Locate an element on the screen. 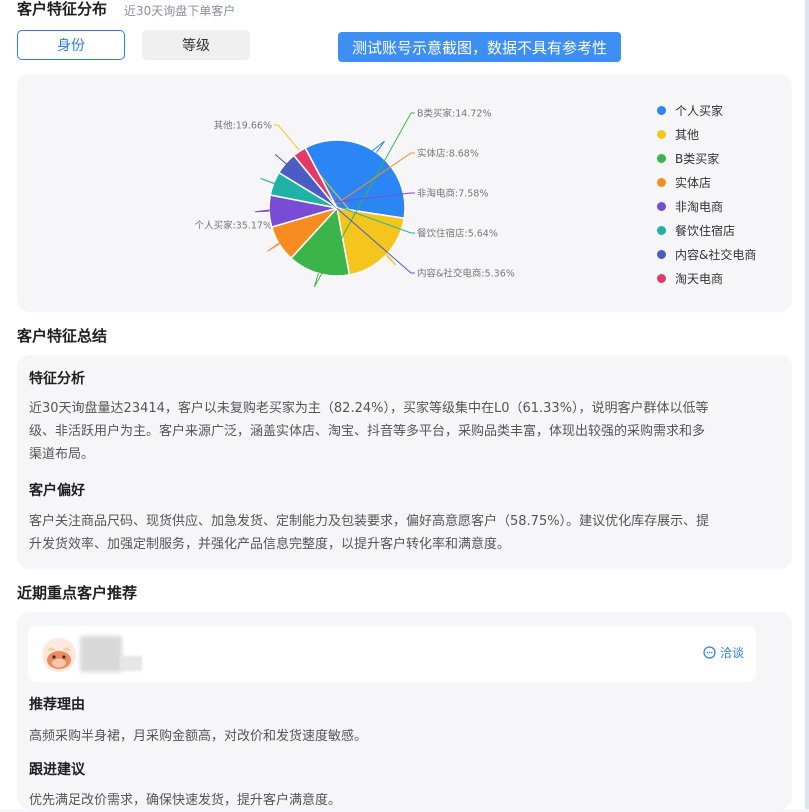 This screenshot has height=812, width=809. analysis-line: 渠道布局。 is located at coordinates (62, 454).